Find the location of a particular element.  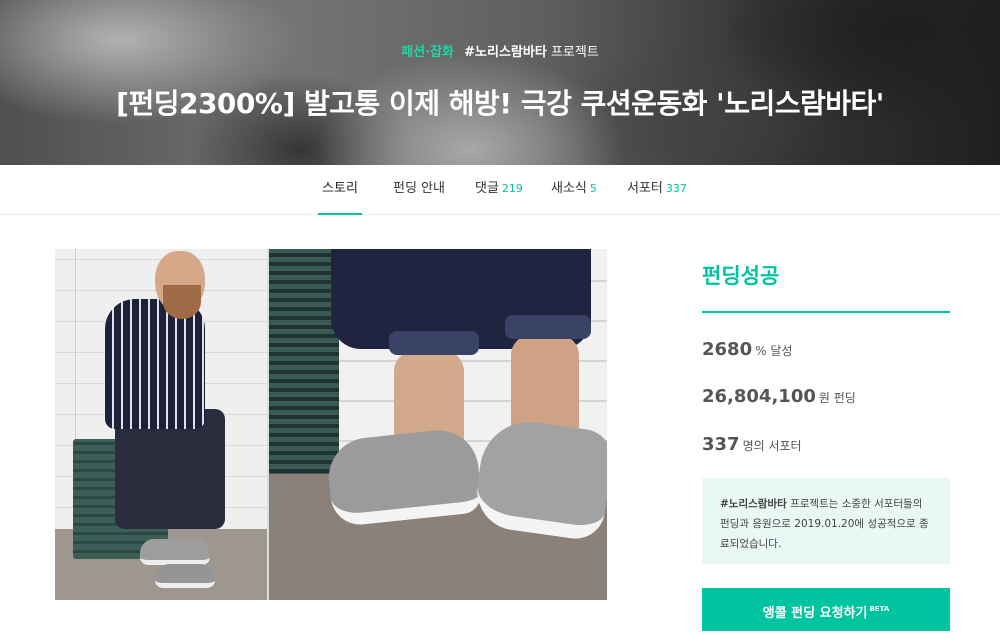

tab-label: 스토리 is located at coordinates (340, 188).